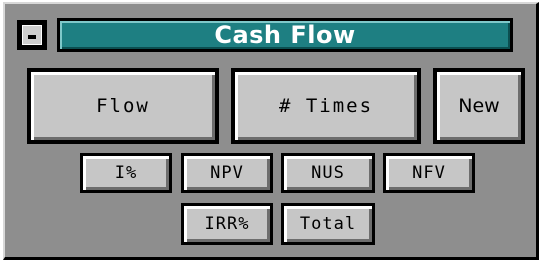  Describe the element at coordinates (32, 35) in the screenshot. I see `close-box-icon` at that location.